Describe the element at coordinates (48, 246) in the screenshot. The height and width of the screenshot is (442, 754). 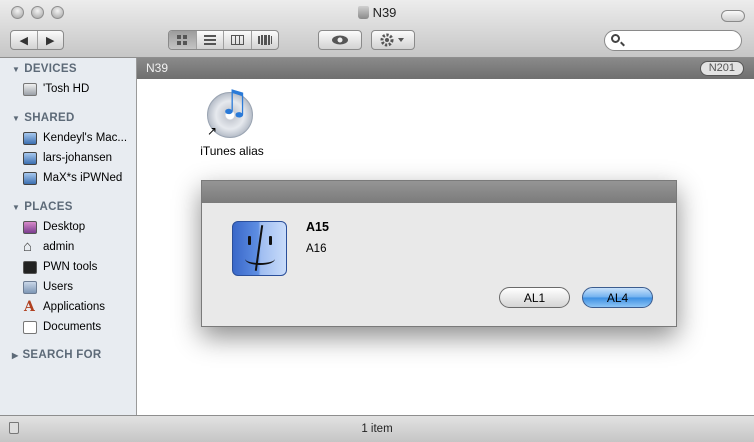
I see `sidebar-item-admin: admin` at that location.